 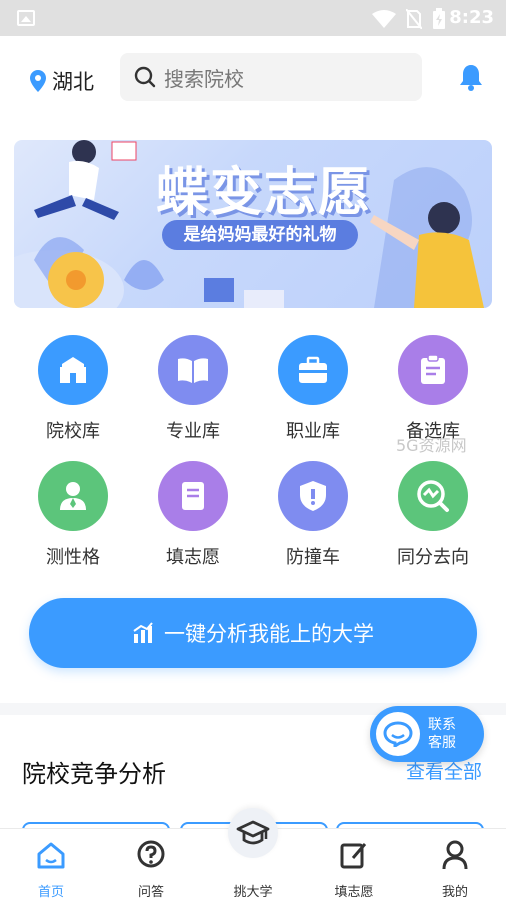 I want to click on tab-qa: 问答, so click(x=151, y=868).